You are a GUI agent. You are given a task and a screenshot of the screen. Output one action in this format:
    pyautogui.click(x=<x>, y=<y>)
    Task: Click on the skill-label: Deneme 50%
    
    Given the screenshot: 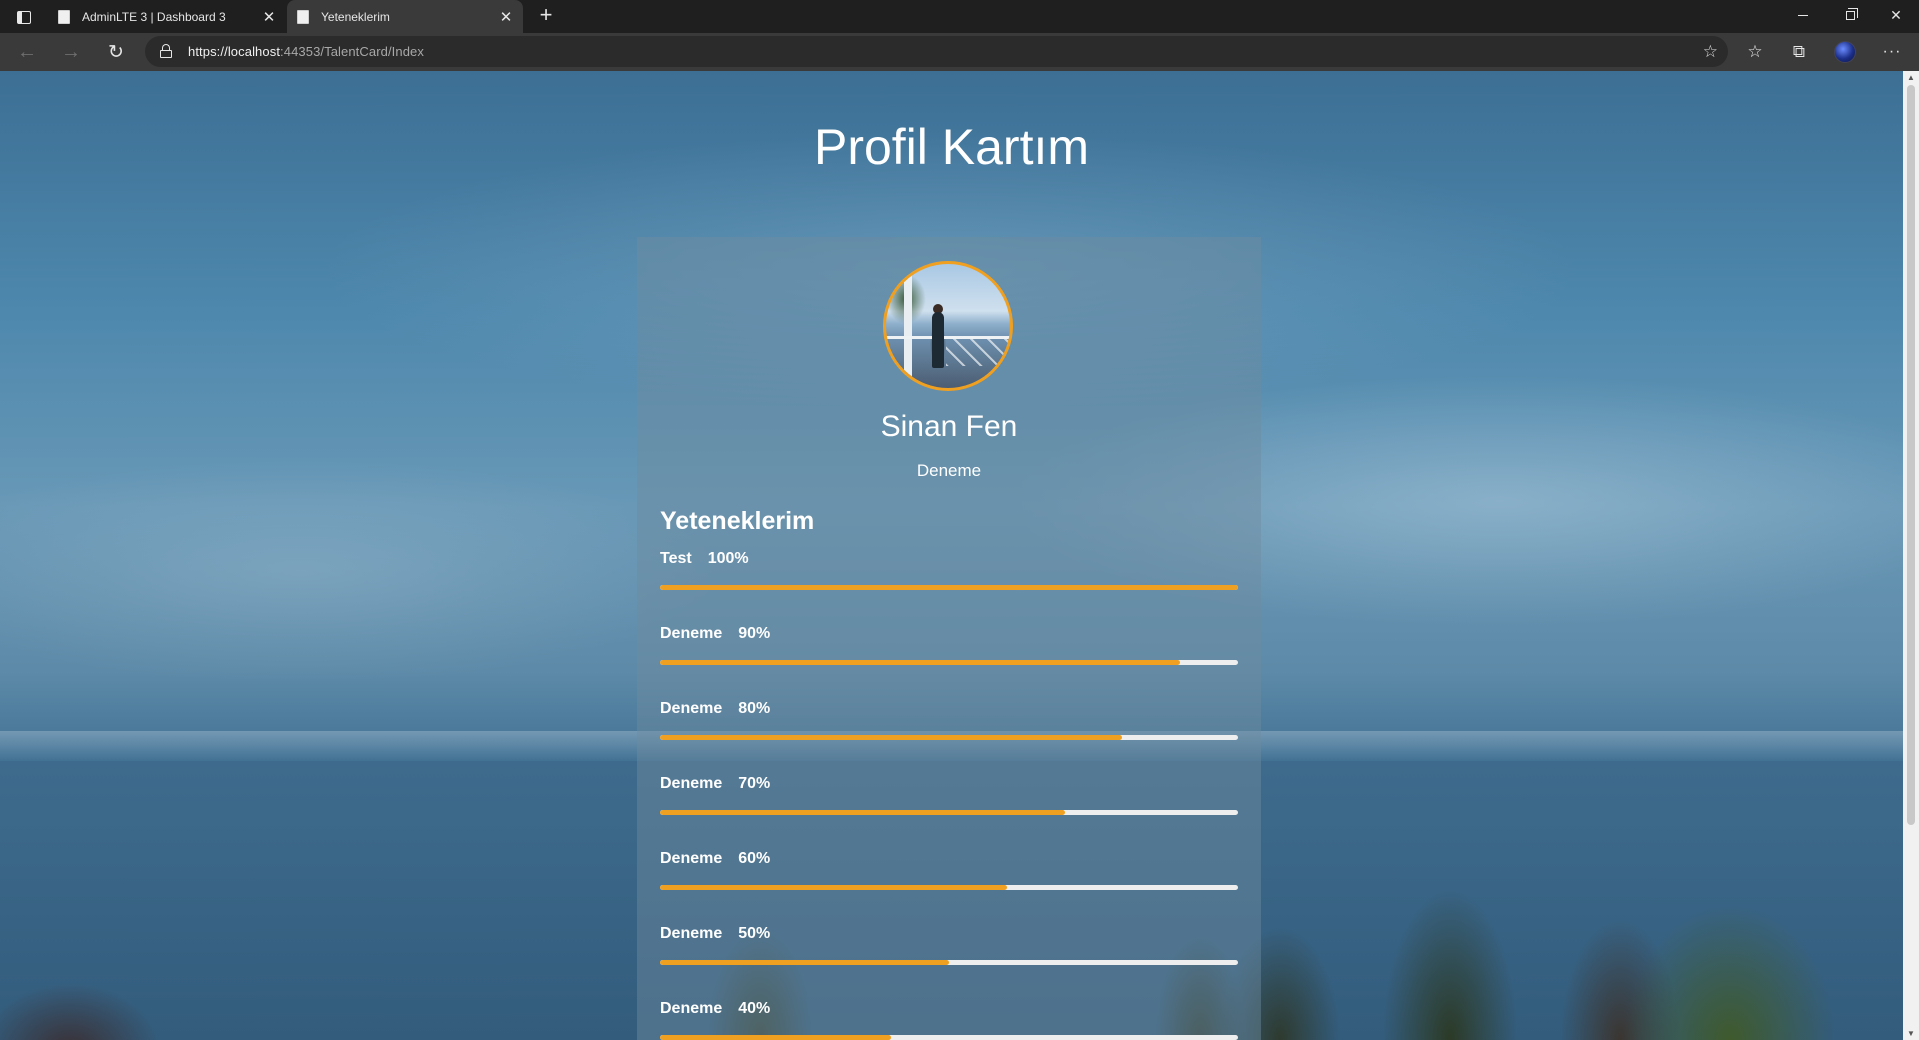 What is the action you would take?
    pyautogui.click(x=715, y=934)
    